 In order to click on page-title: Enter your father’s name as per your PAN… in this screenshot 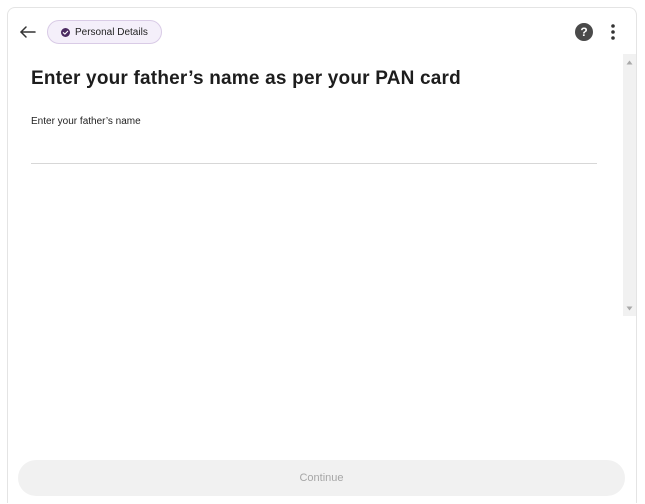, I will do `click(246, 78)`.